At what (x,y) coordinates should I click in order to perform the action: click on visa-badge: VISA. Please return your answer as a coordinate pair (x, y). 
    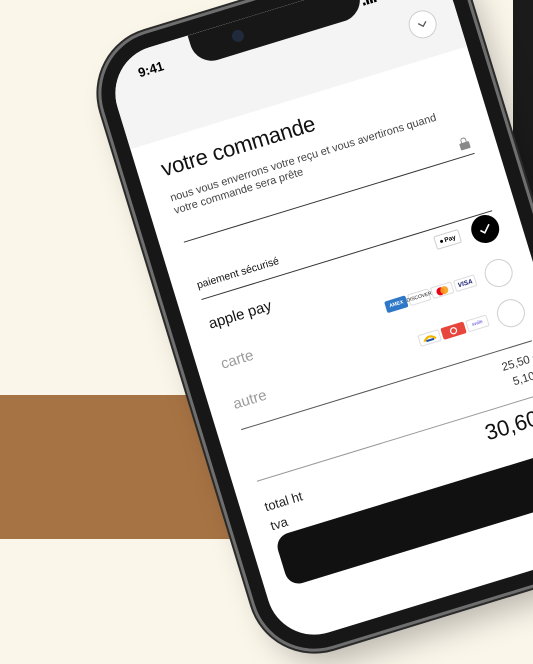
    Looking at the image, I should click on (465, 283).